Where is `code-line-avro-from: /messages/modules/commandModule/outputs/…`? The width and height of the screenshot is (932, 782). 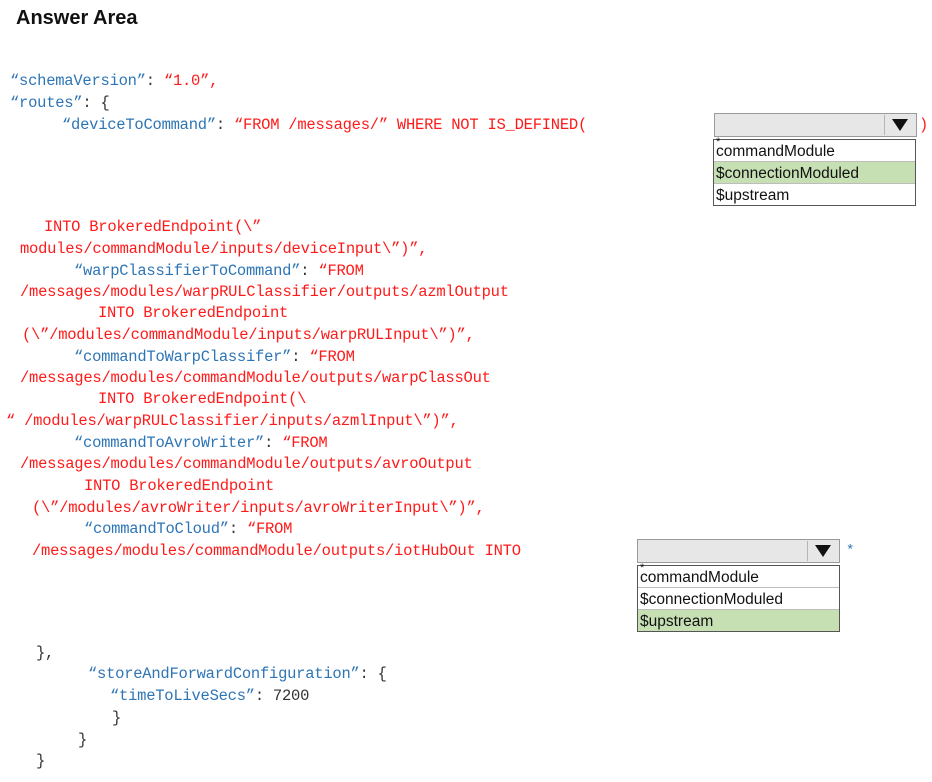
code-line-avro-from: /messages/modules/commandModule/outputs/… is located at coordinates (246, 464).